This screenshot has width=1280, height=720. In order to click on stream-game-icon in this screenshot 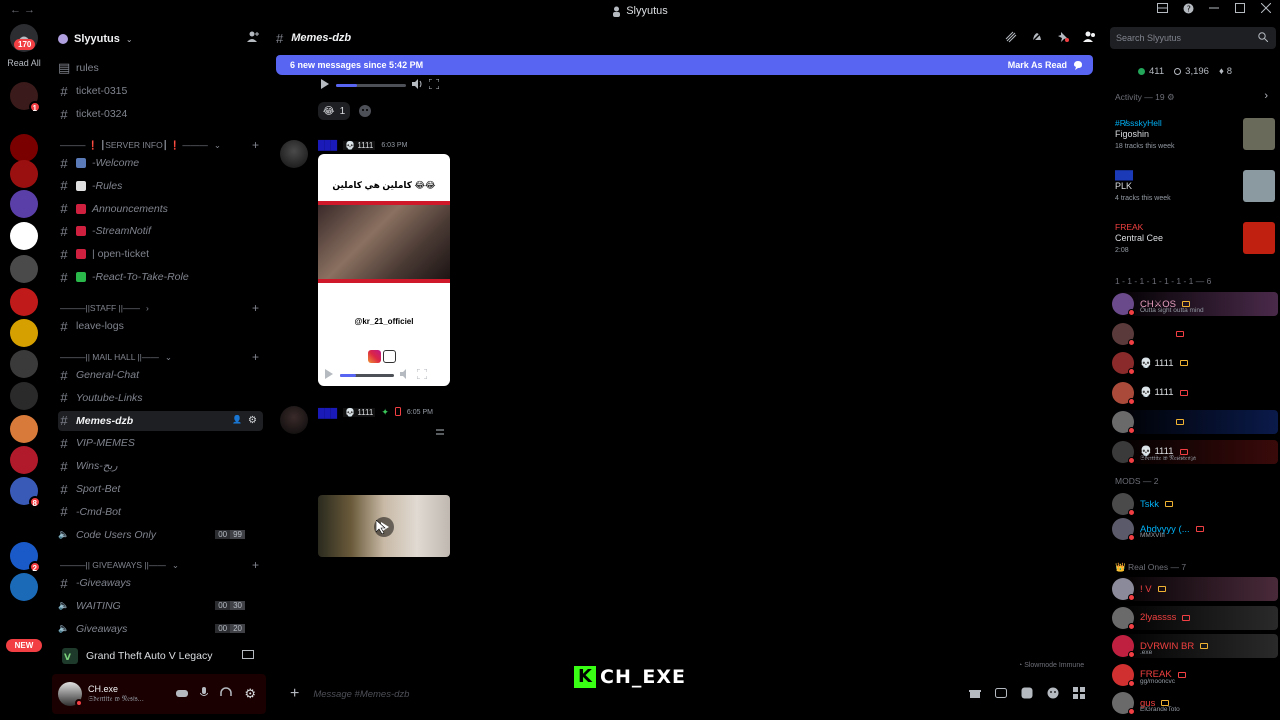, I will do `click(248, 656)`.